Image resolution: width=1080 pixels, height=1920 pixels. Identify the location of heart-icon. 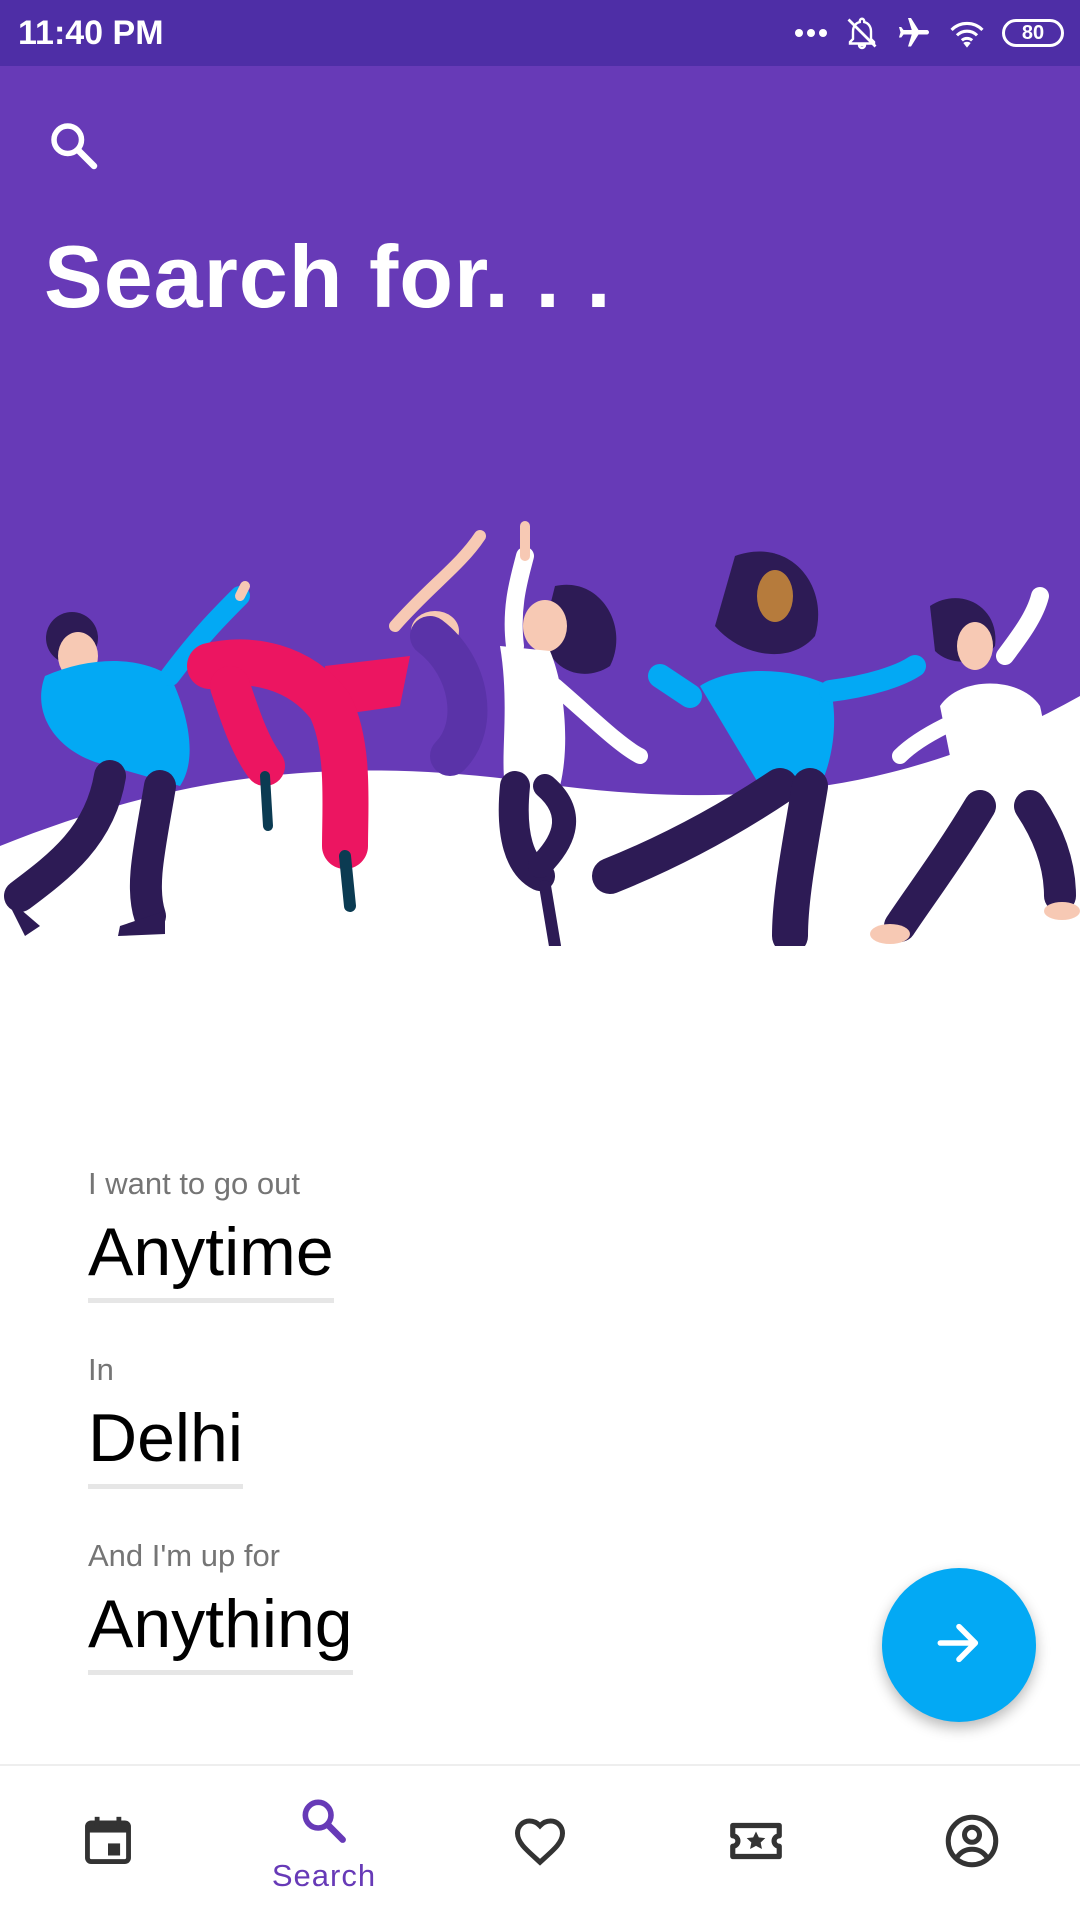
(540, 1843).